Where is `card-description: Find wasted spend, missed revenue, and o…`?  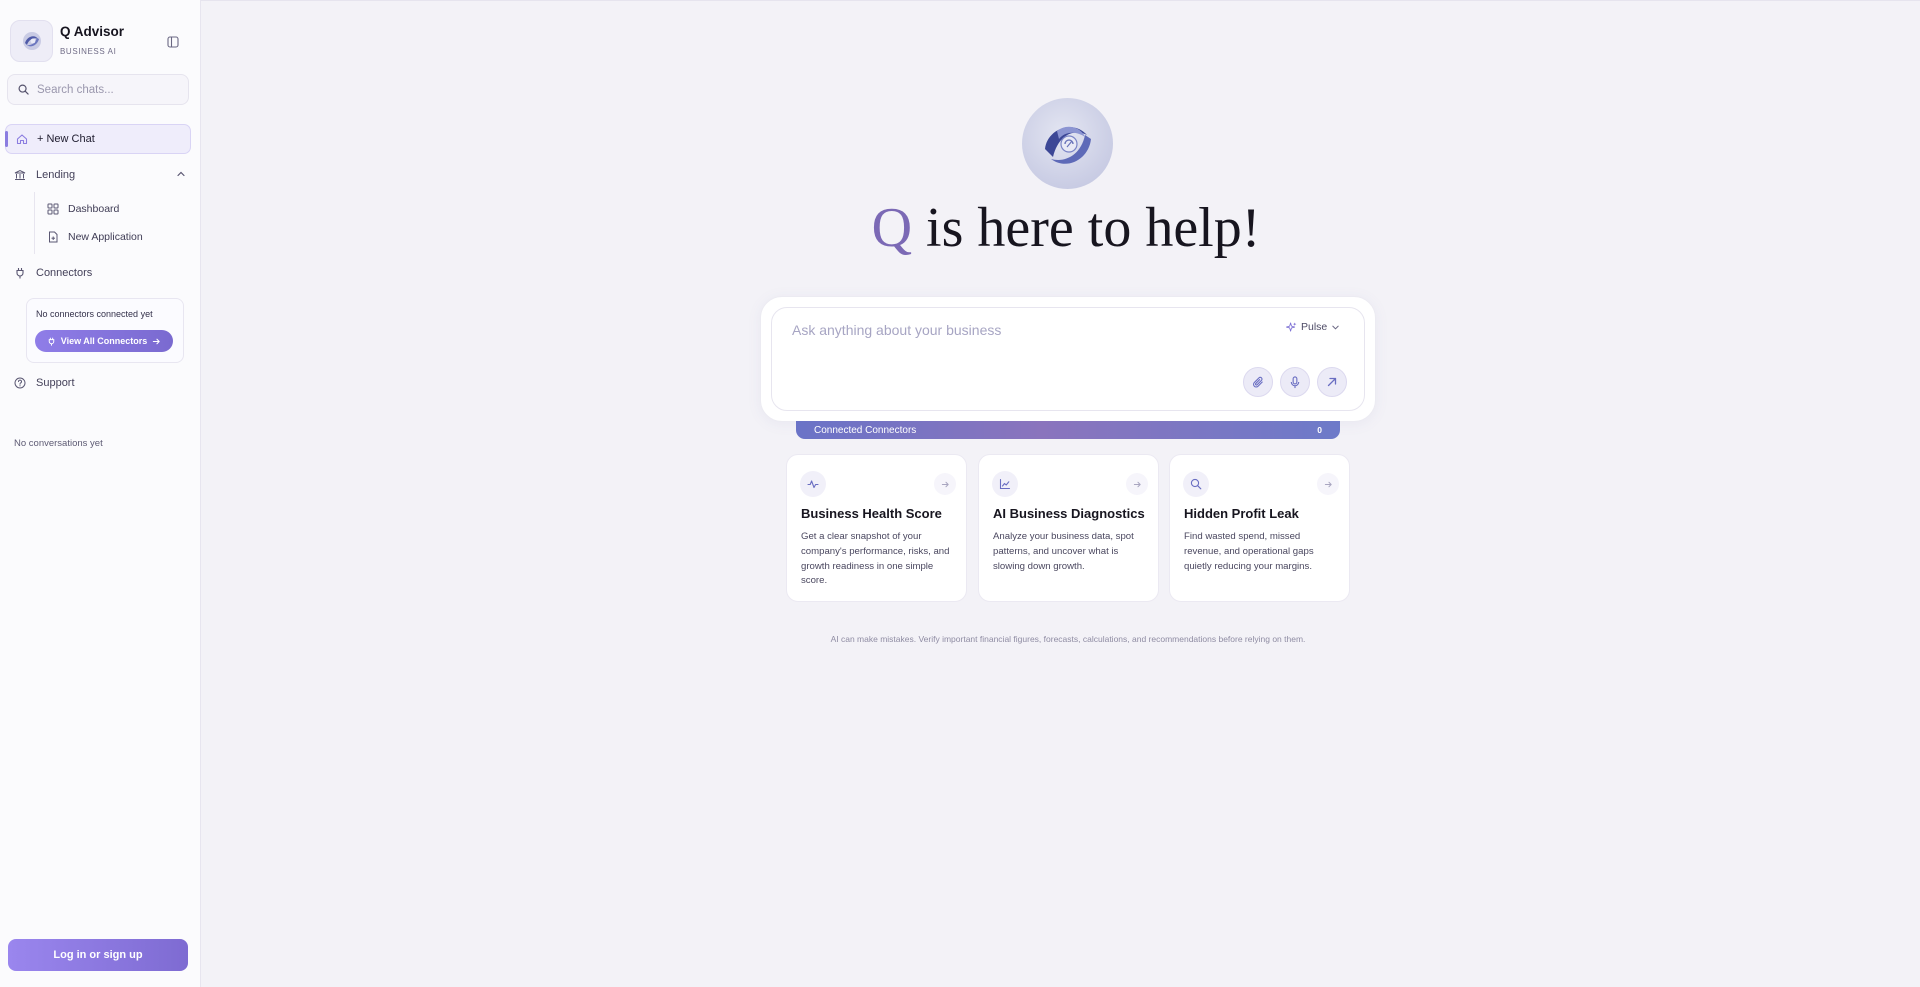
card-description: Find wasted spend, missed revenue, and o… is located at coordinates (1249, 551).